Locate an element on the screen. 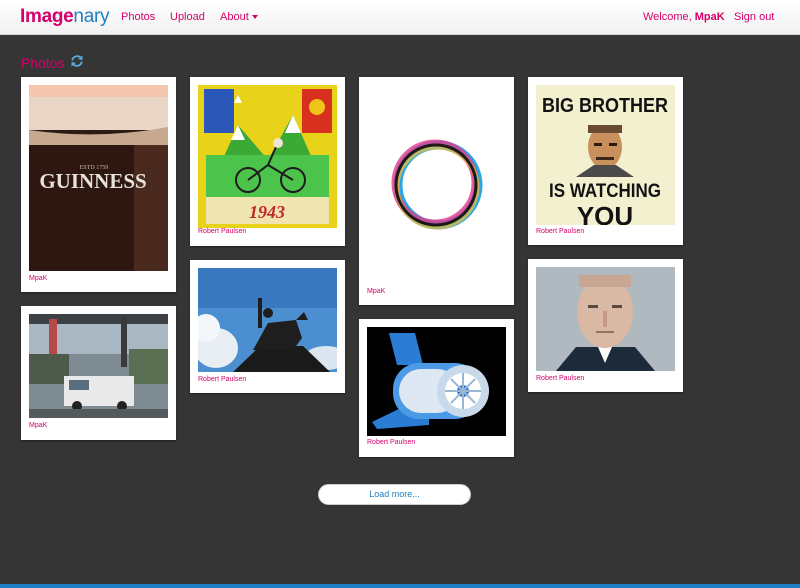  photo-card-ring: MpaK is located at coordinates (436, 191).